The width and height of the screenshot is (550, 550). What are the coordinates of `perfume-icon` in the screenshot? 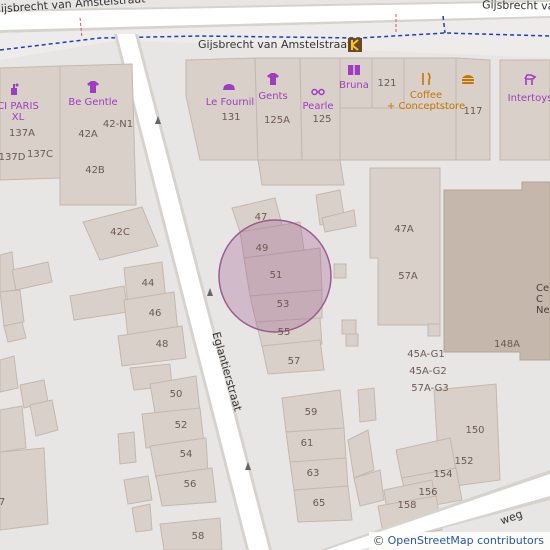 It's located at (15, 89).